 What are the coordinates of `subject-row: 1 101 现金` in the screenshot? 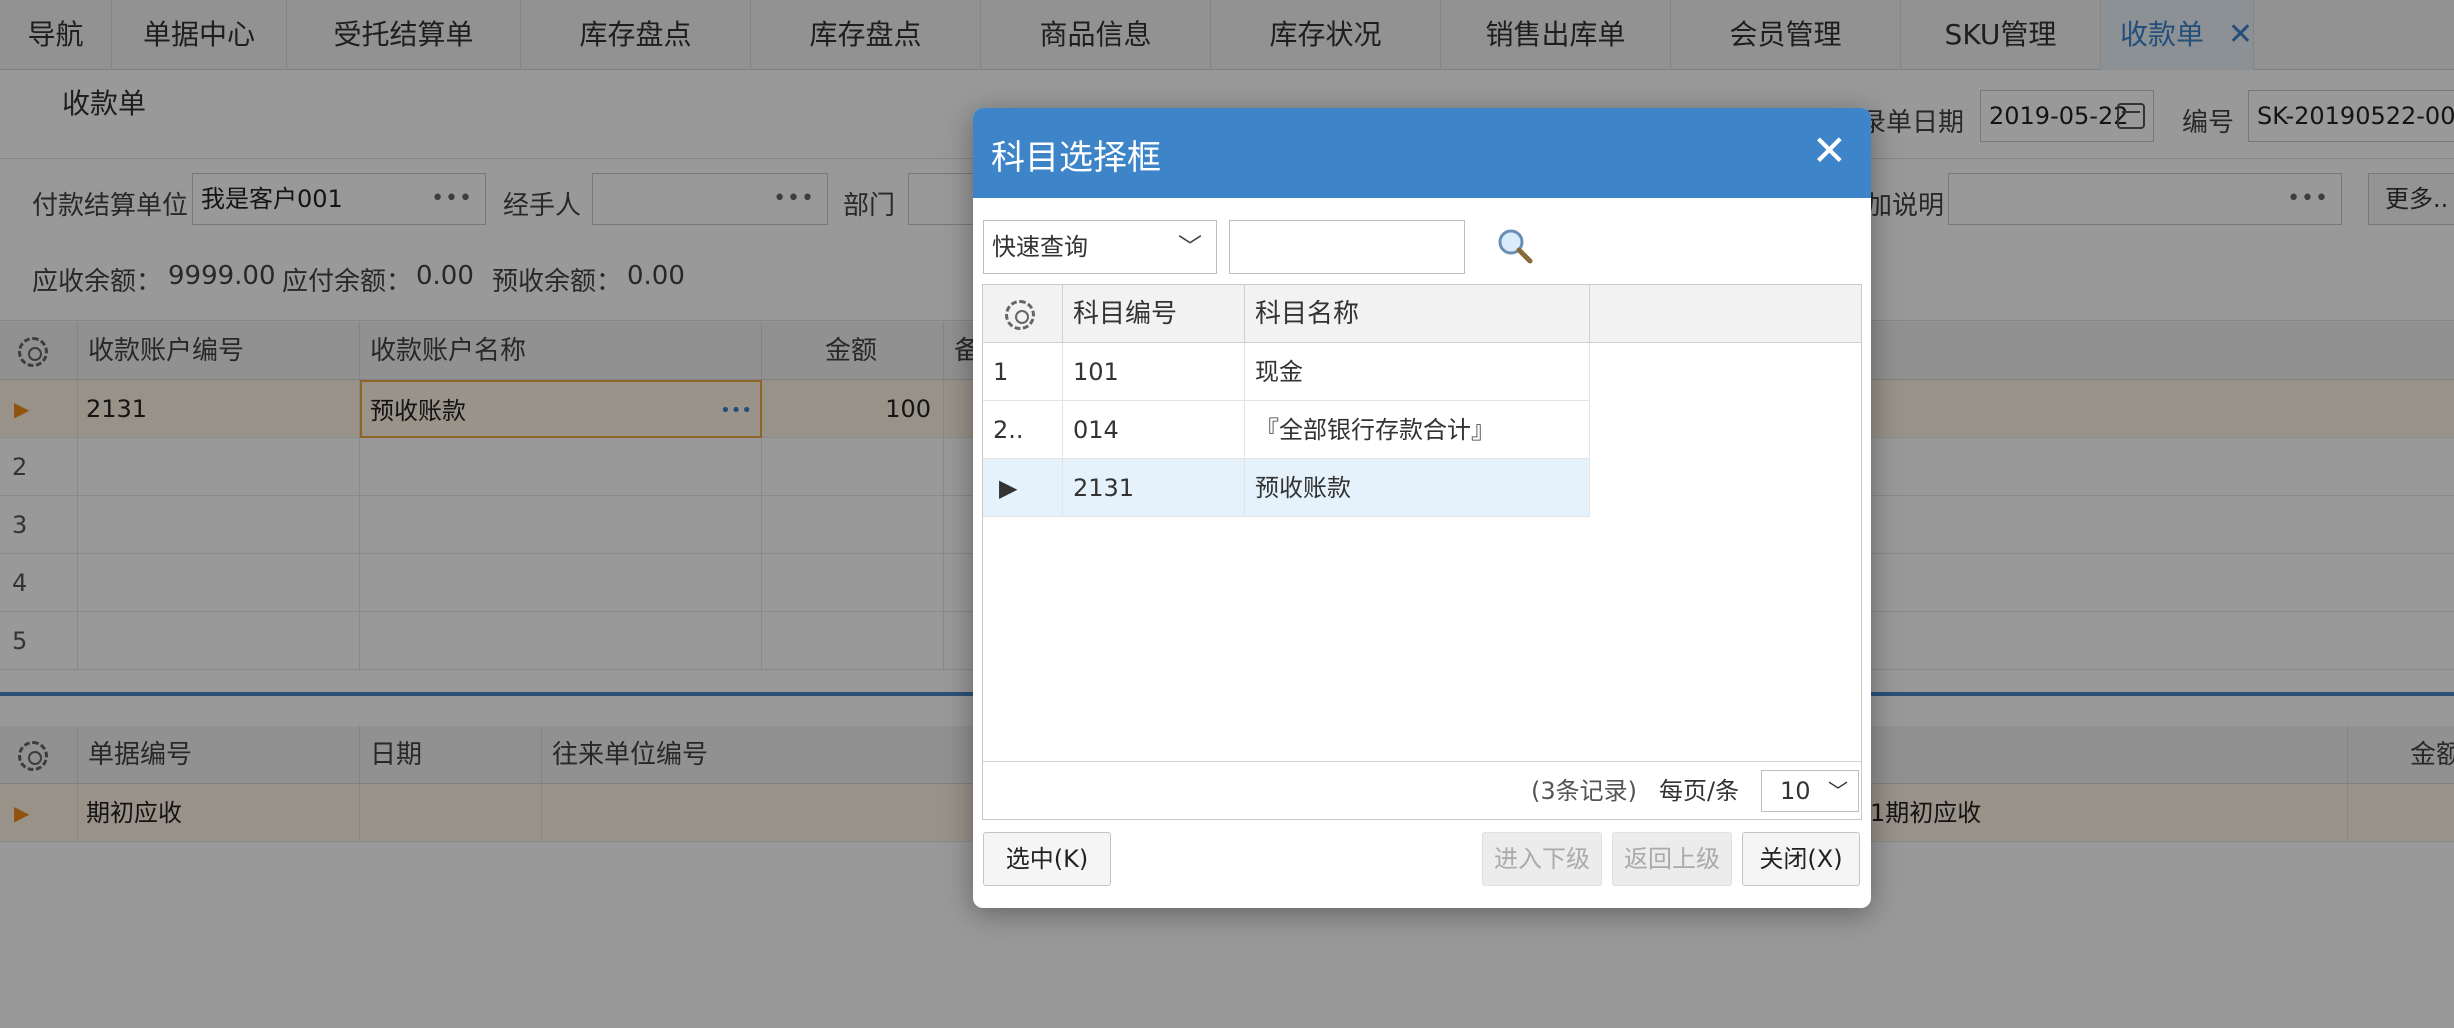 It's located at (1286, 372).